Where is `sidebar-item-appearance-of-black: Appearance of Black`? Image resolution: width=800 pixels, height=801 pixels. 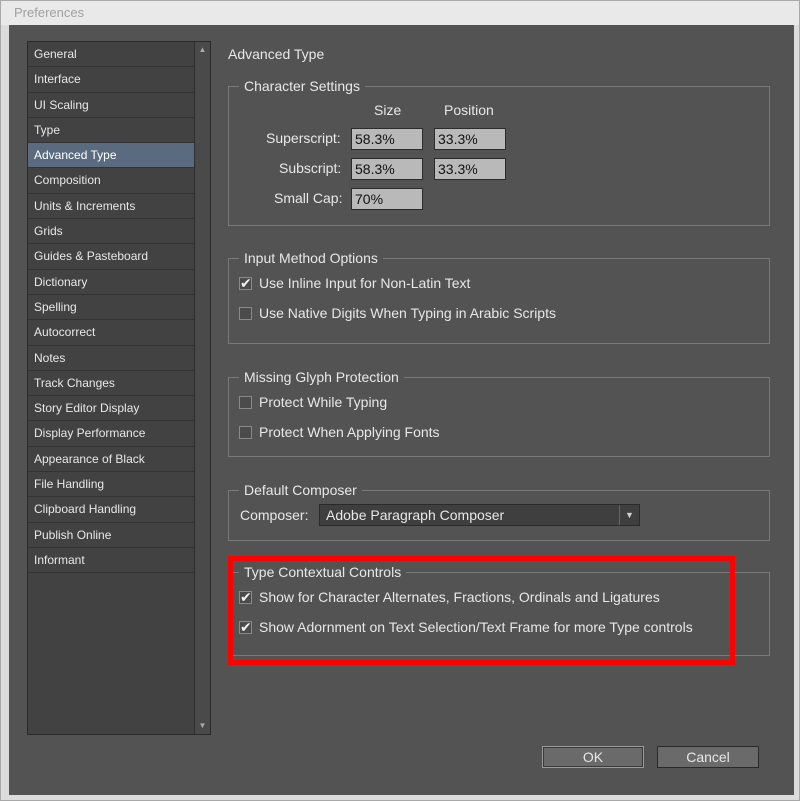 sidebar-item-appearance-of-black: Appearance of Black is located at coordinates (111, 460).